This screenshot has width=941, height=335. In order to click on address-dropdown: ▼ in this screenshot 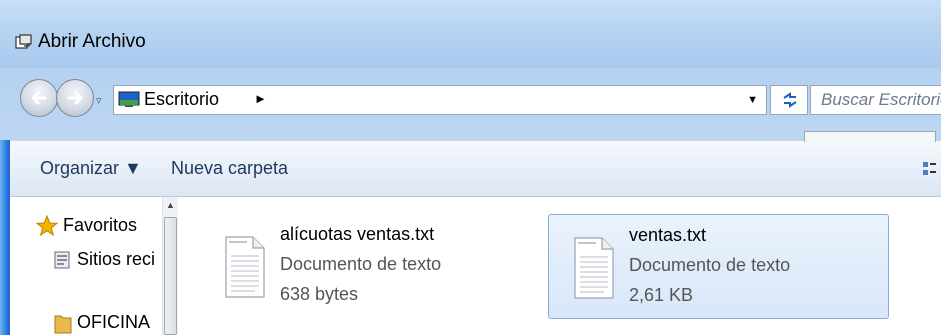, I will do `click(752, 100)`.